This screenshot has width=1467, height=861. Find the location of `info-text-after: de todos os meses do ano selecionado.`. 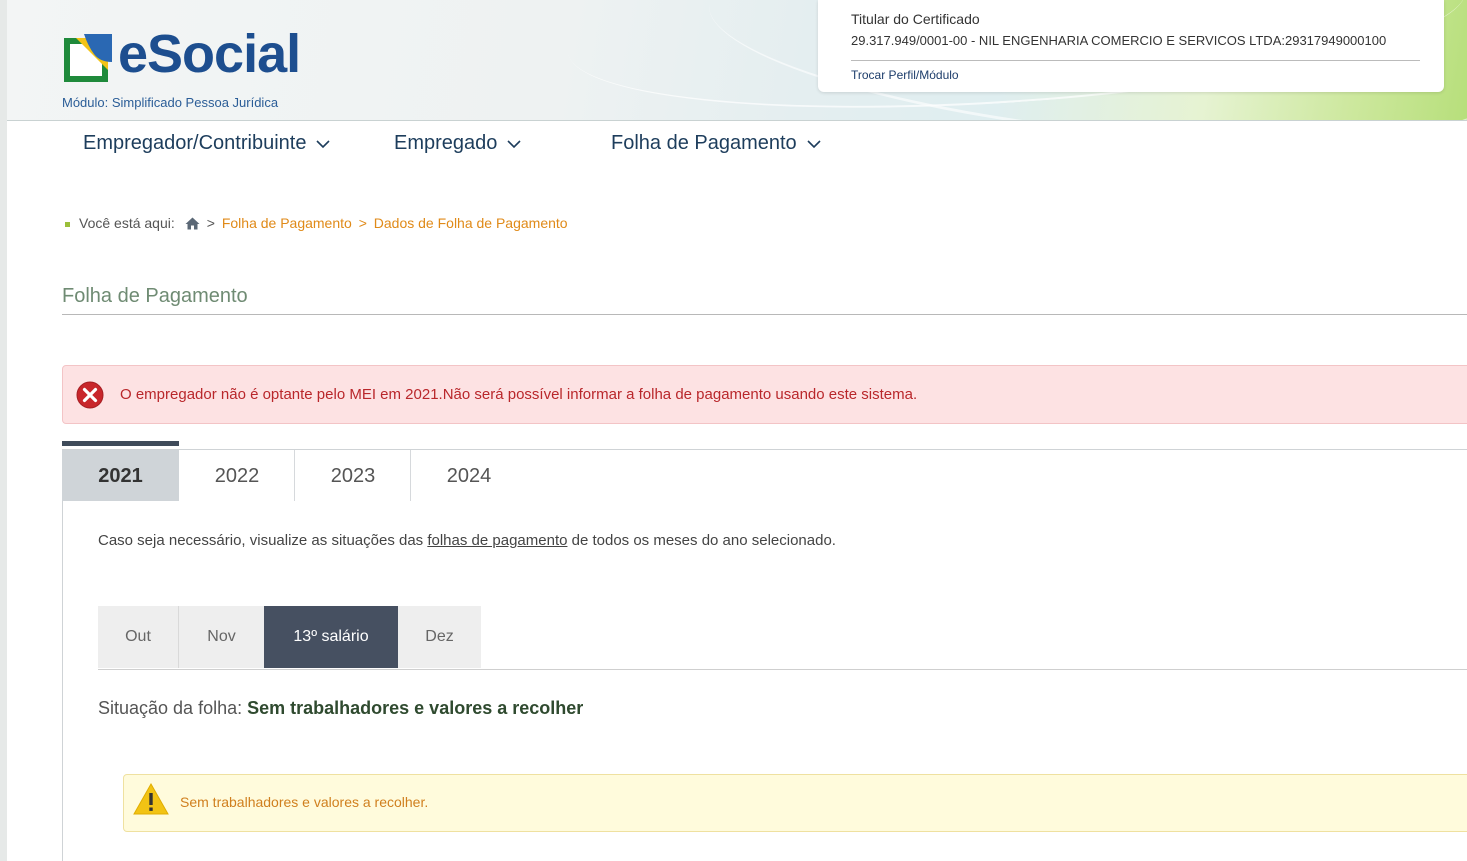

info-text-after: de todos os meses do ano selecionado. is located at coordinates (701, 540).